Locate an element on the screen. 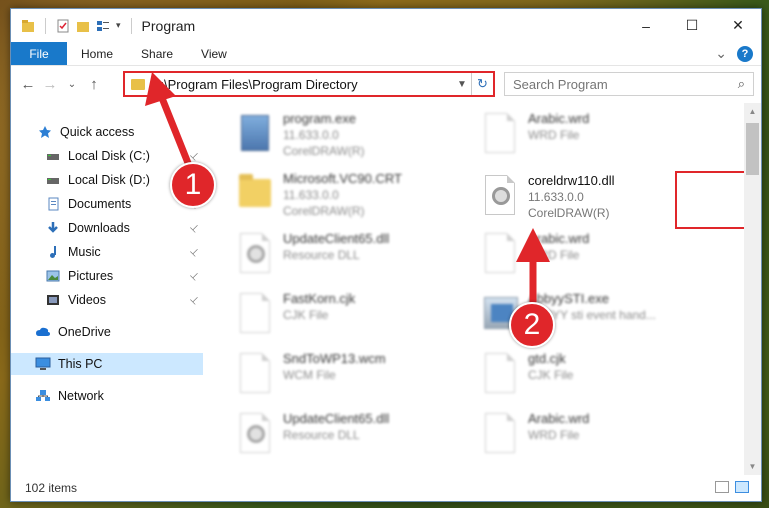 This screenshot has height=508, width=769. dll-gear-icon is located at coordinates (255, 433).